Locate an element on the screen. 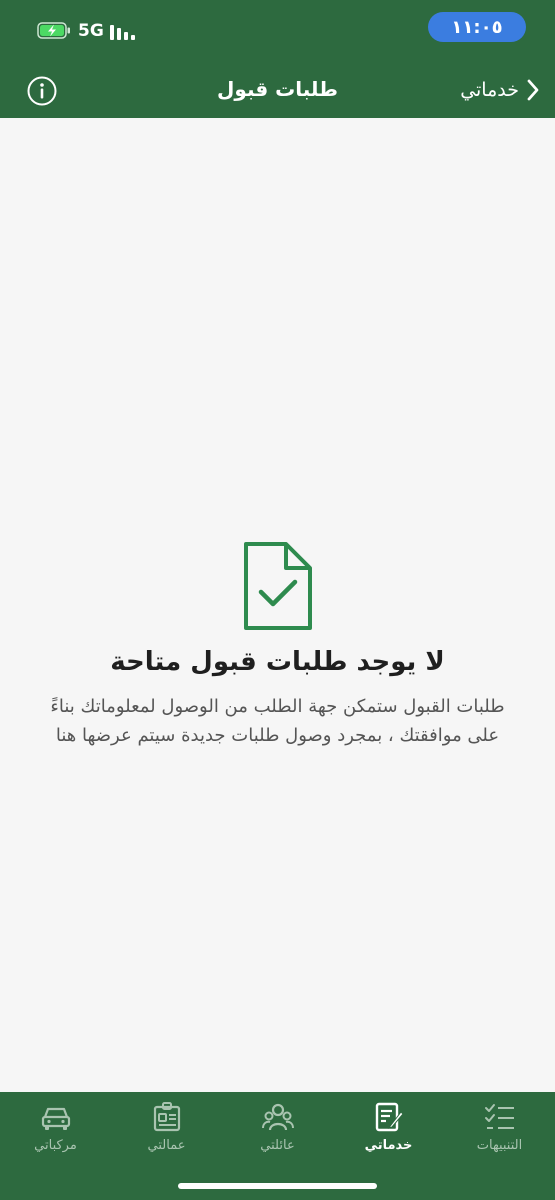  nav-item-workers: عمالتي is located at coordinates (166, 1132).